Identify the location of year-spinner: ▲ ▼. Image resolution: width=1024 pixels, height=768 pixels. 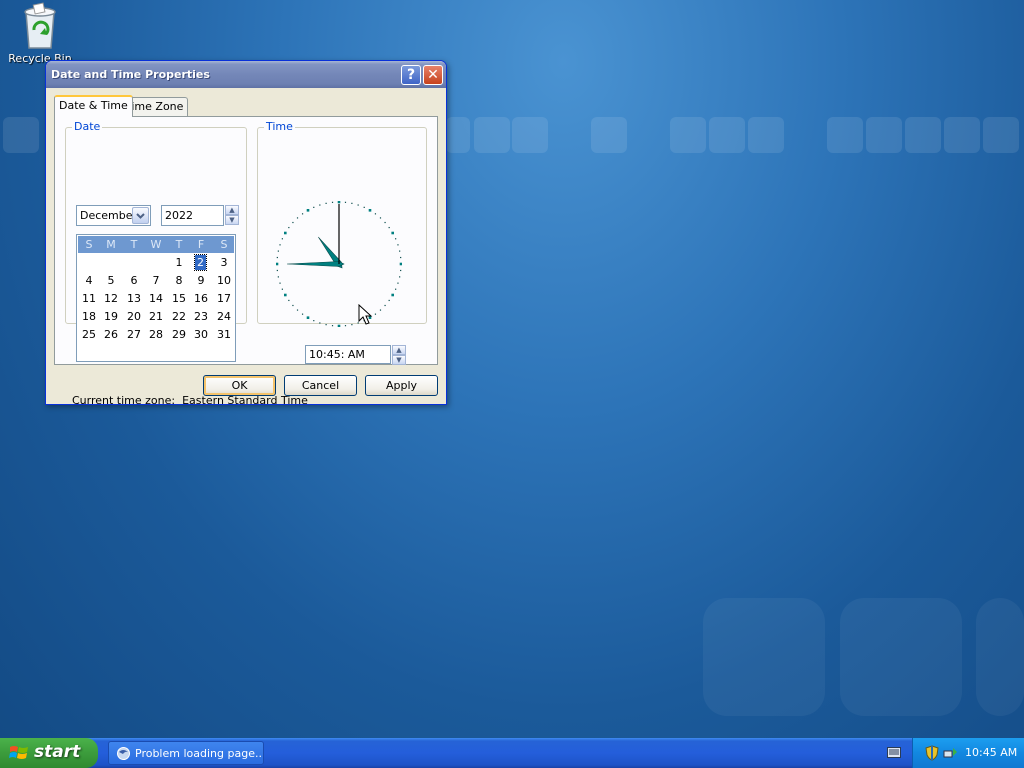
(232, 215).